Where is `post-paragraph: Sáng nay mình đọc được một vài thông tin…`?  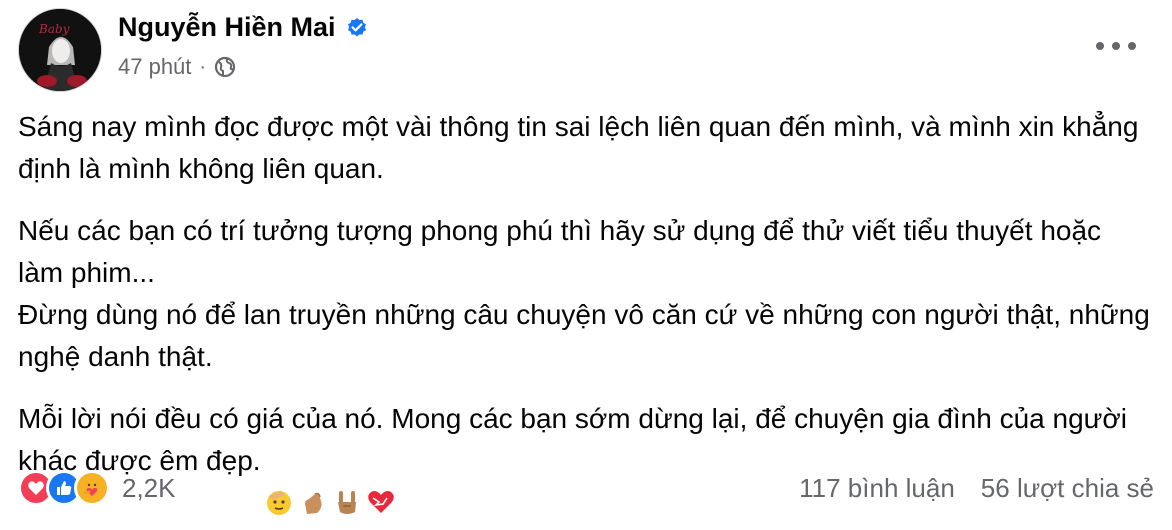
post-paragraph: Sáng nay mình đọc được một vài thông tin… is located at coordinates (578, 147).